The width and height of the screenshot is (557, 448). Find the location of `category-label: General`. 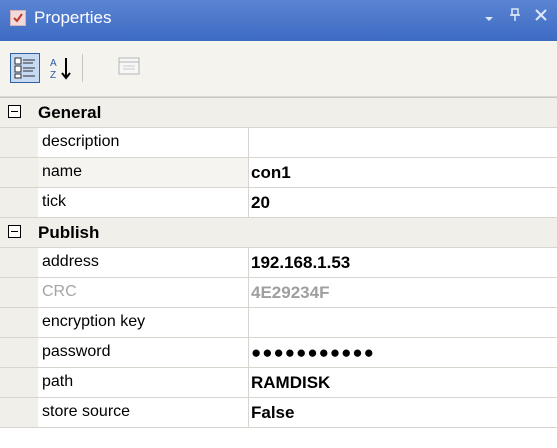

category-label: General is located at coordinates (70, 112).